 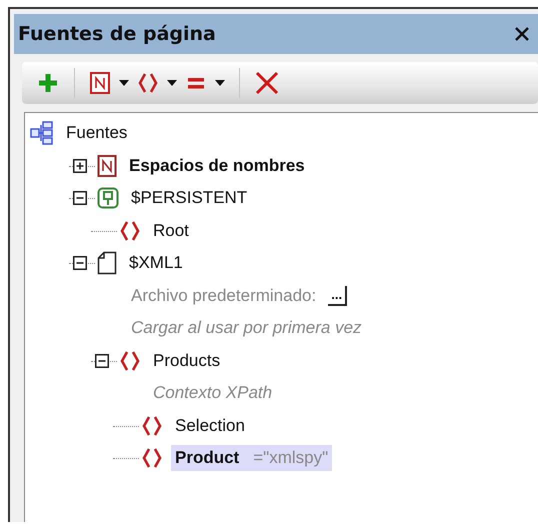 I want to click on expand-icon, so click(x=80, y=165).